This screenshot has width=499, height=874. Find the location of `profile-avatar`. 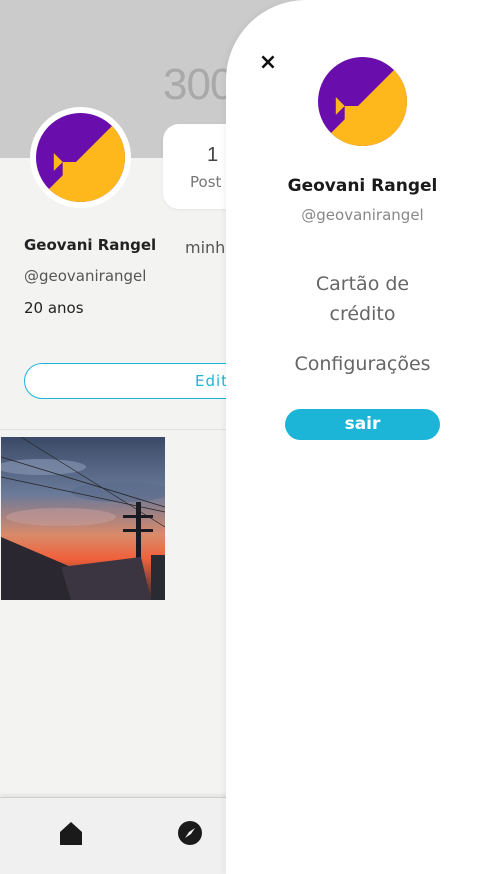

profile-avatar is located at coordinates (80, 157).